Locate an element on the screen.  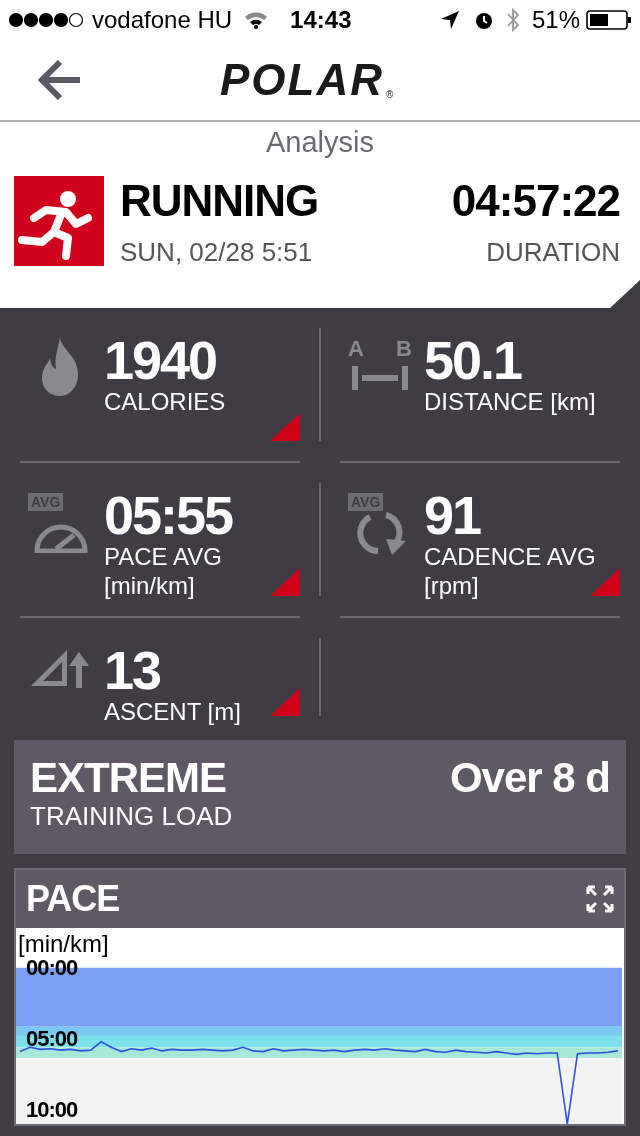
stat-label: CADENCE AVG is located at coordinates (510, 557).